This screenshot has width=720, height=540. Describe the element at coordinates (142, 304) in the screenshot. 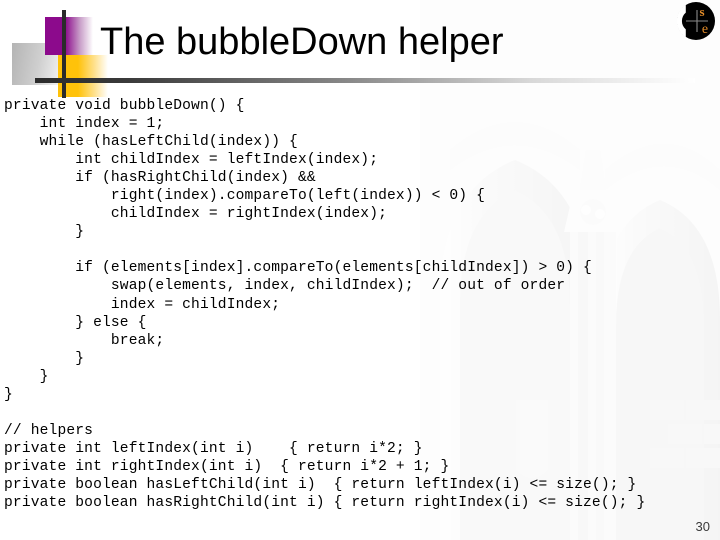

I see `code-line: index = childIndex;` at that location.